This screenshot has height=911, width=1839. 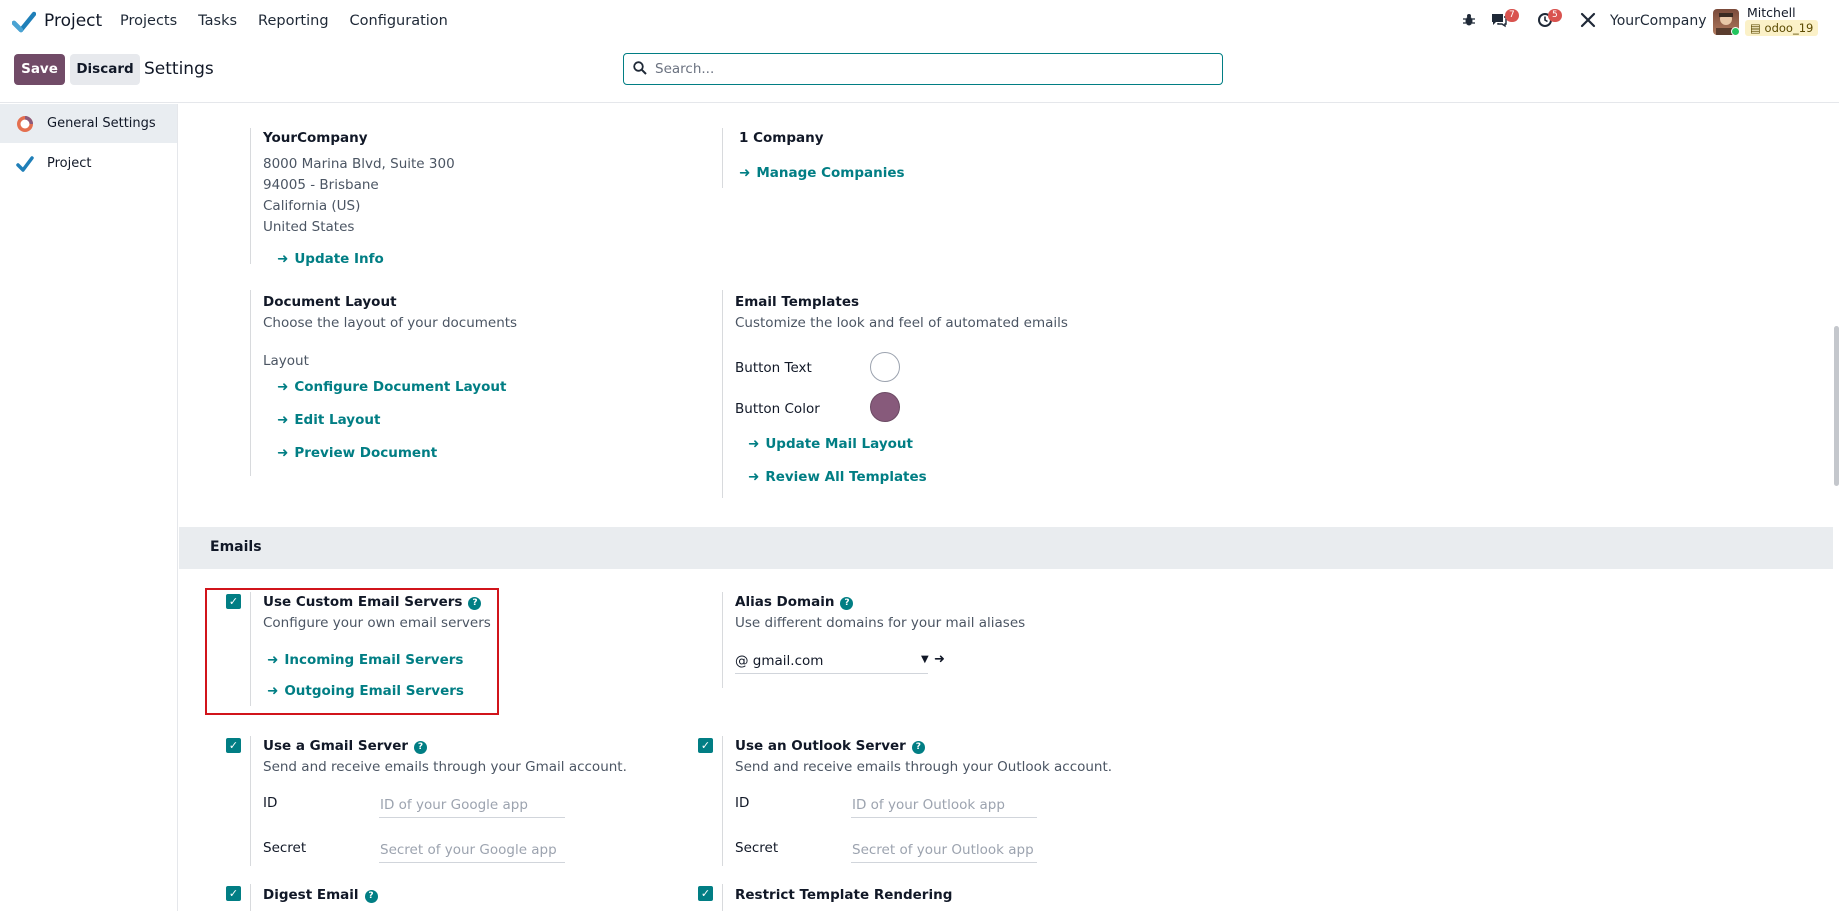 I want to click on sidebar-item-project: Project, so click(x=88, y=163).